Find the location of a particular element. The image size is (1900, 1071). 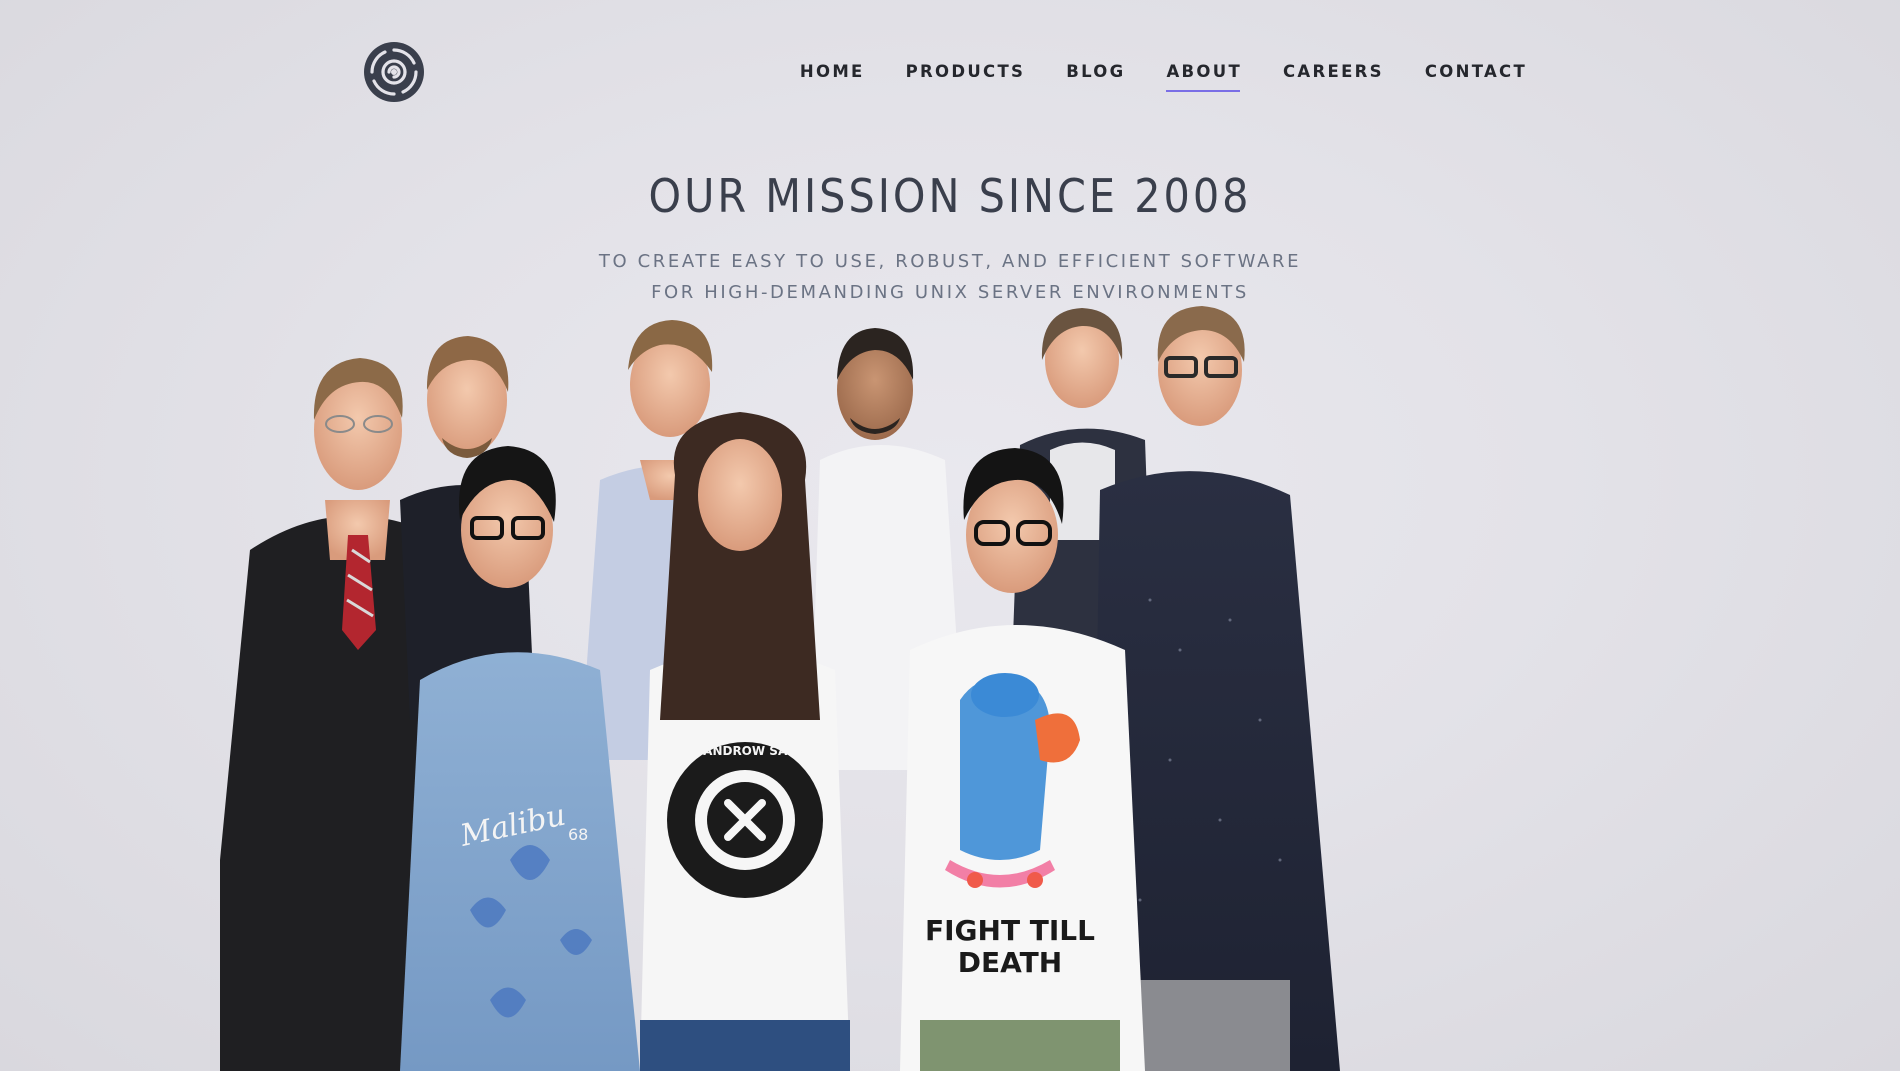

home-logo-link is located at coordinates (394, 72).